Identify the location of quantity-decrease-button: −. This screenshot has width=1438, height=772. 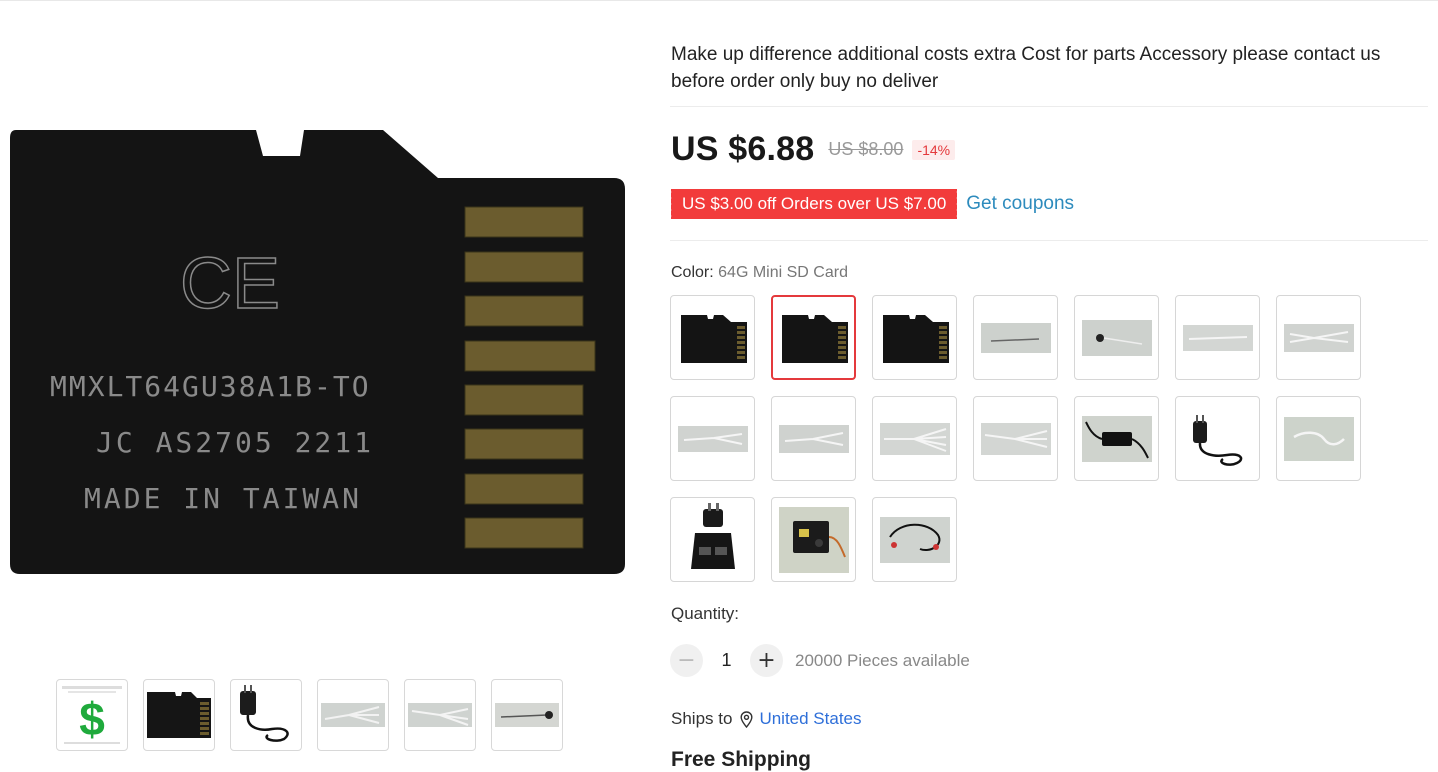
(686, 660).